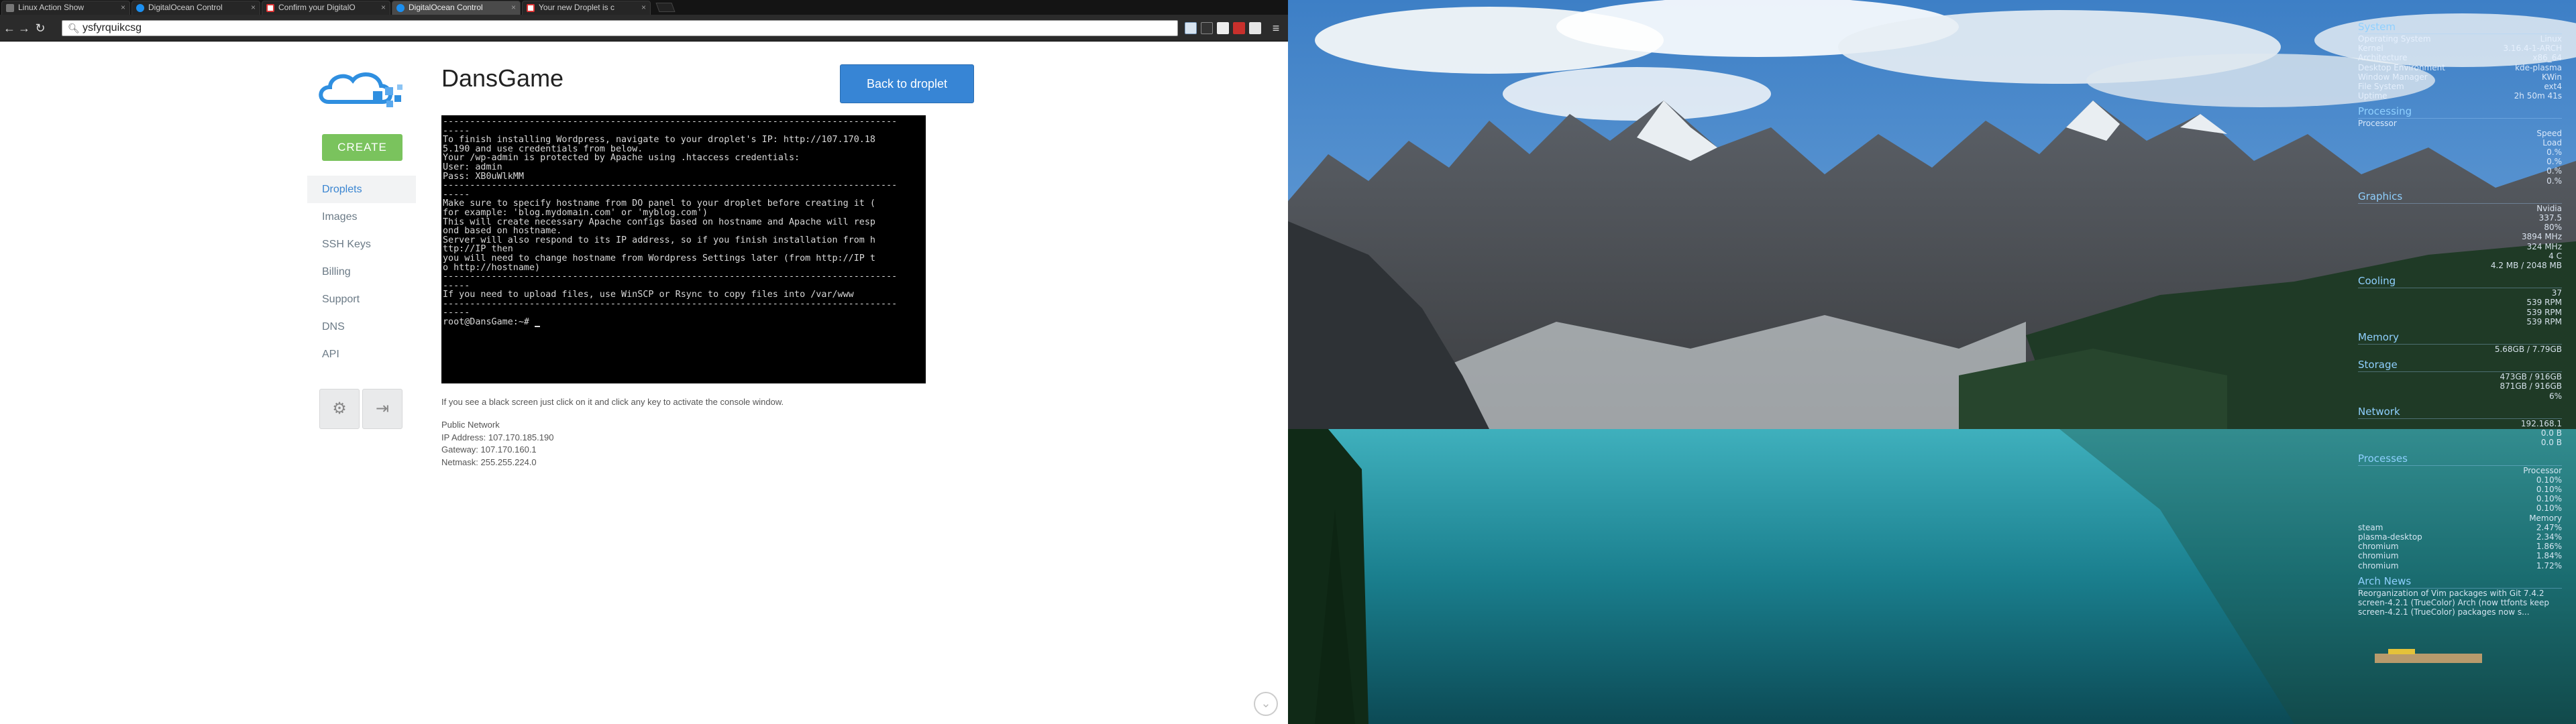  What do you see at coordinates (483, 177) in the screenshot?
I see `console-line: Pass: XB0uWlkMM` at bounding box center [483, 177].